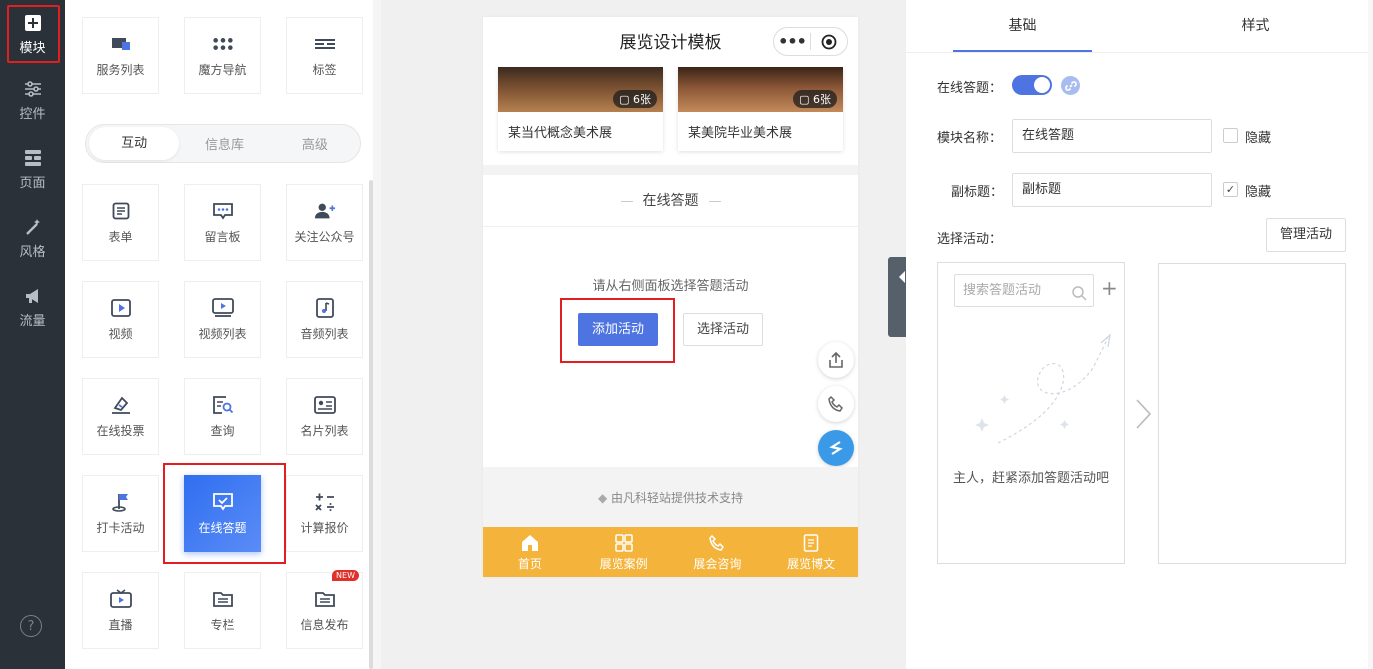 Image resolution: width=1373 pixels, height=669 pixels. Describe the element at coordinates (1043, 388) in the screenshot. I see `empty-rocket-illustration` at that location.